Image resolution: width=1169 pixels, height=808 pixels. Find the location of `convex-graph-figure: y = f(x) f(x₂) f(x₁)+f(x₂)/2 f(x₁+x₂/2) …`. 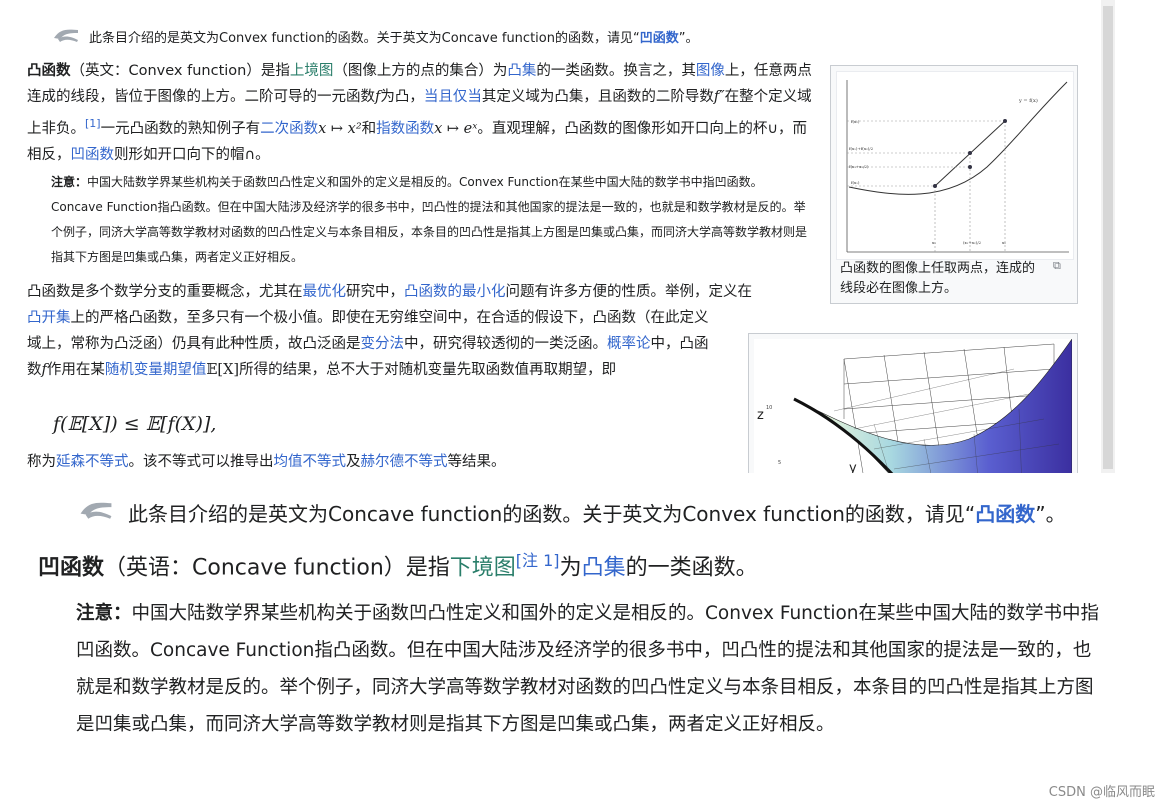

convex-graph-figure: y = f(x) f(x₂) f(x₁)+f(x₂)/2 f(x₁+x₂/2) … is located at coordinates (954, 184).